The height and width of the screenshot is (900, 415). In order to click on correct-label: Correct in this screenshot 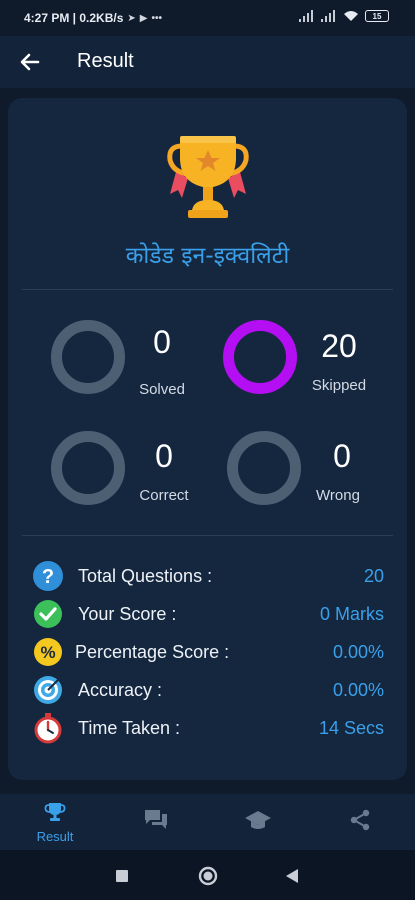, I will do `click(164, 495)`.